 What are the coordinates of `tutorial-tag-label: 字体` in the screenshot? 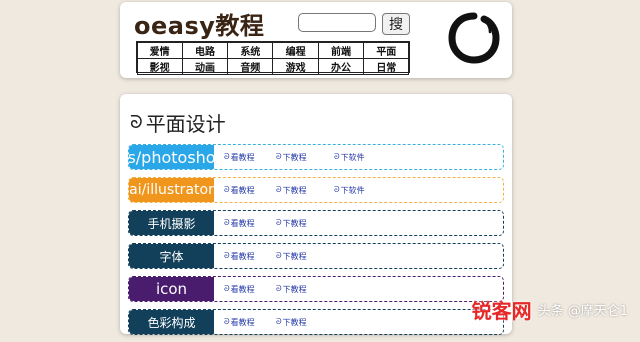 It's located at (171, 256).